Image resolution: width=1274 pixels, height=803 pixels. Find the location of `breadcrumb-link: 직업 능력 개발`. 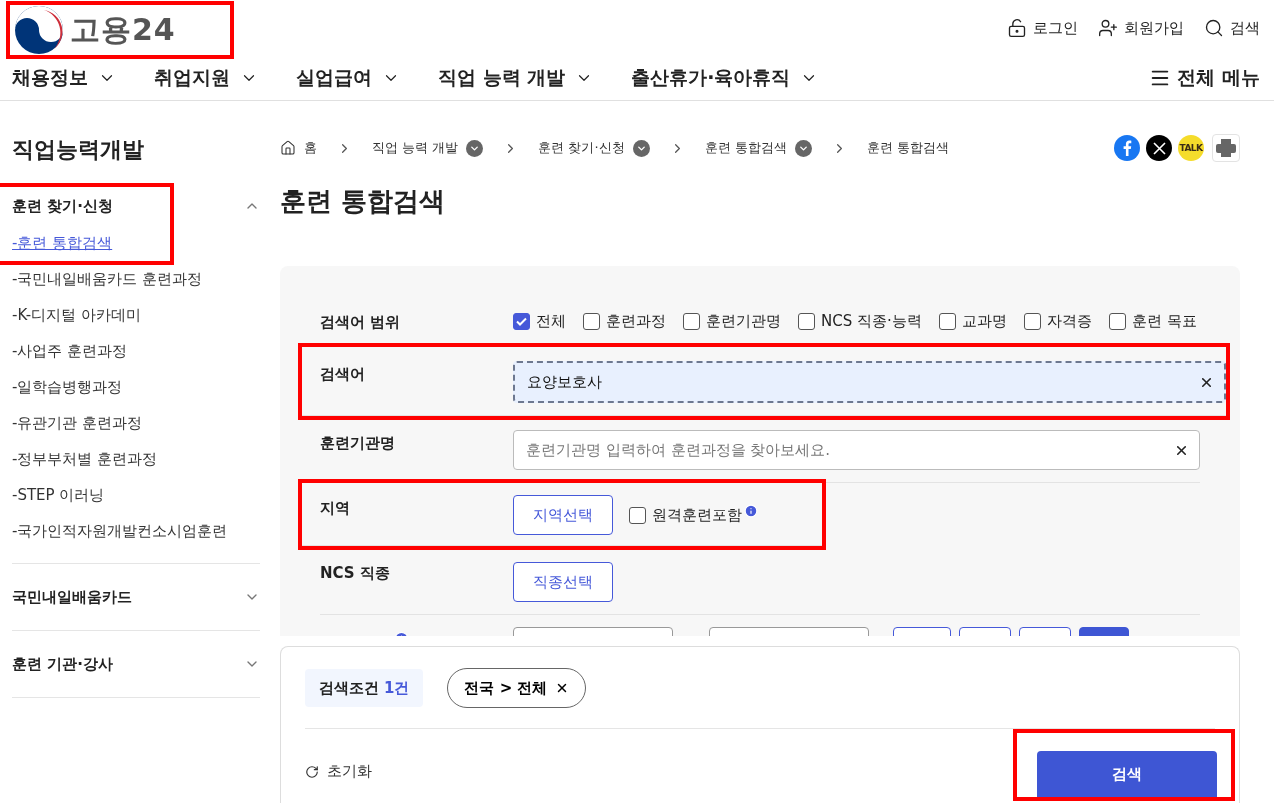

breadcrumb-link: 직업 능력 개발 is located at coordinates (428, 148).